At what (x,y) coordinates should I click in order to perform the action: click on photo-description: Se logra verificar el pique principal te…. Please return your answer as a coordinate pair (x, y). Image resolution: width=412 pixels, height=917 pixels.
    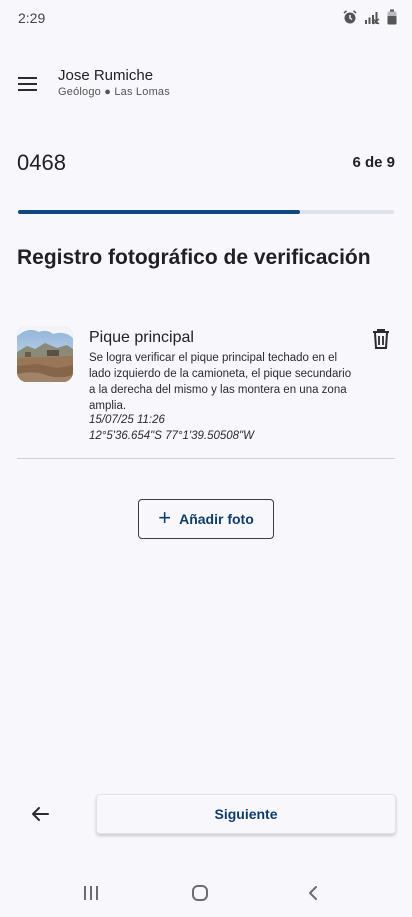
    Looking at the image, I should click on (220, 382).